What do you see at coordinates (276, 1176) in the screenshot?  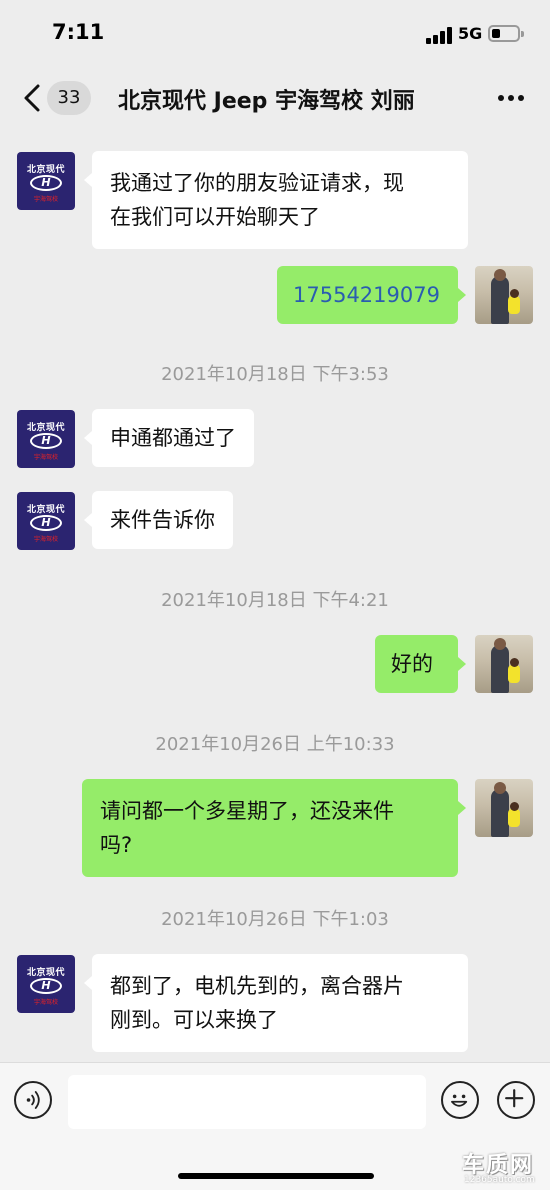 I see `home-indicator` at bounding box center [276, 1176].